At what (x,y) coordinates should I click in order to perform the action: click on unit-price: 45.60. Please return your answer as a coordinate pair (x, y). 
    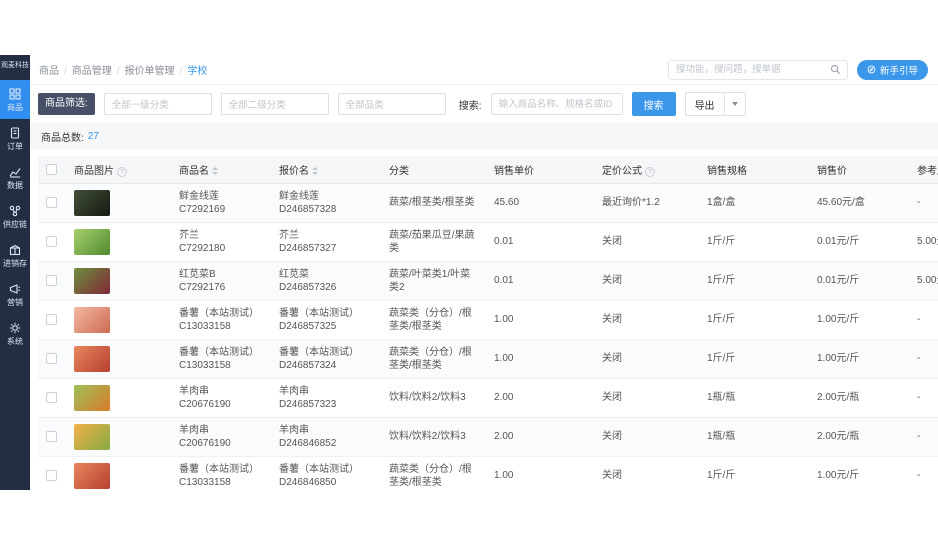
    Looking at the image, I should click on (507, 202).